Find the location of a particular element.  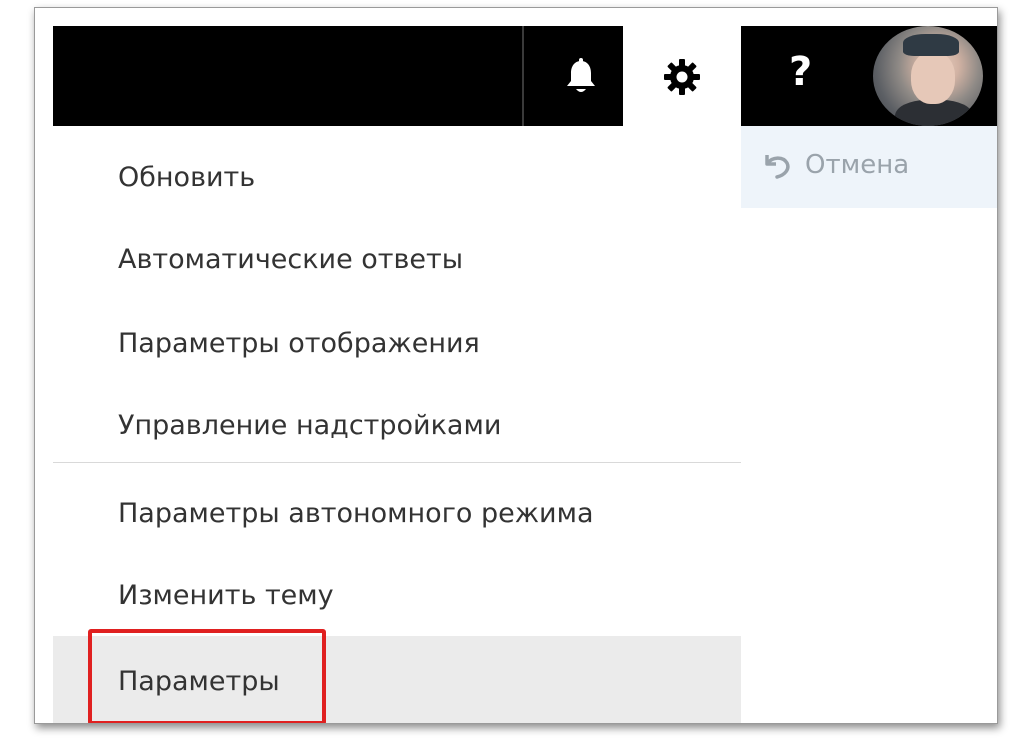

avatar-cap is located at coordinates (931, 45).